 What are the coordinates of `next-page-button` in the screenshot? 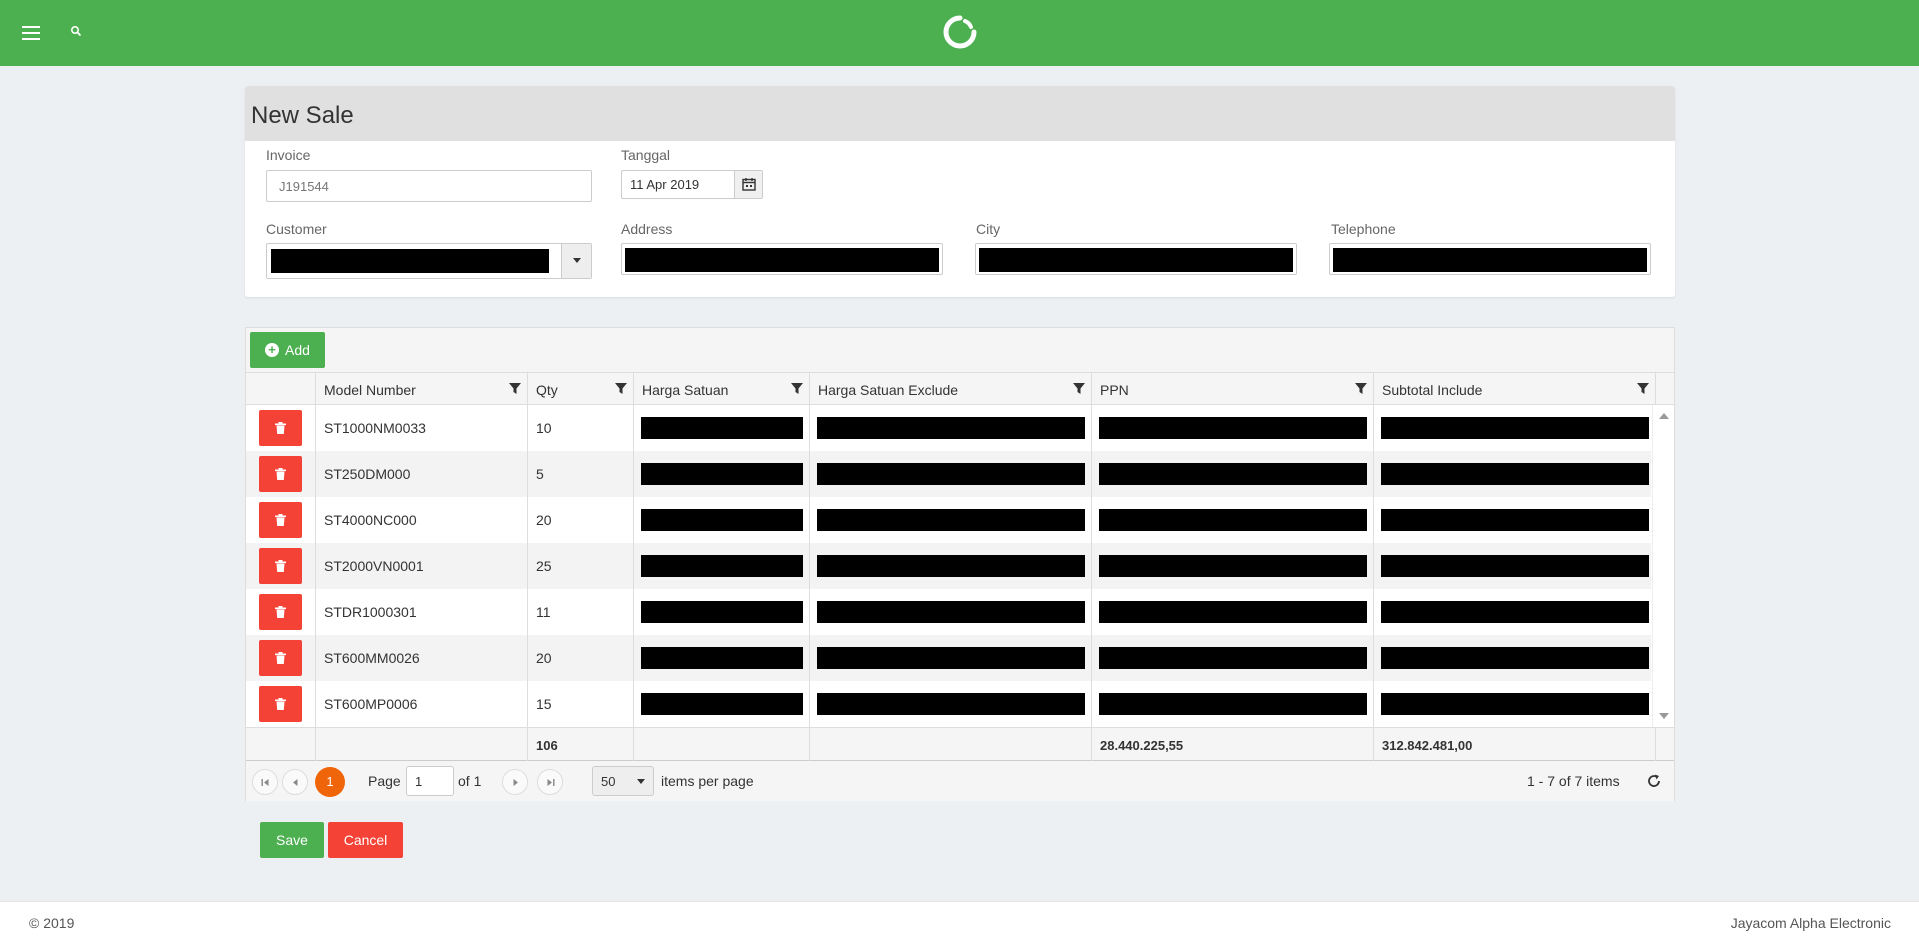 It's located at (515, 782).